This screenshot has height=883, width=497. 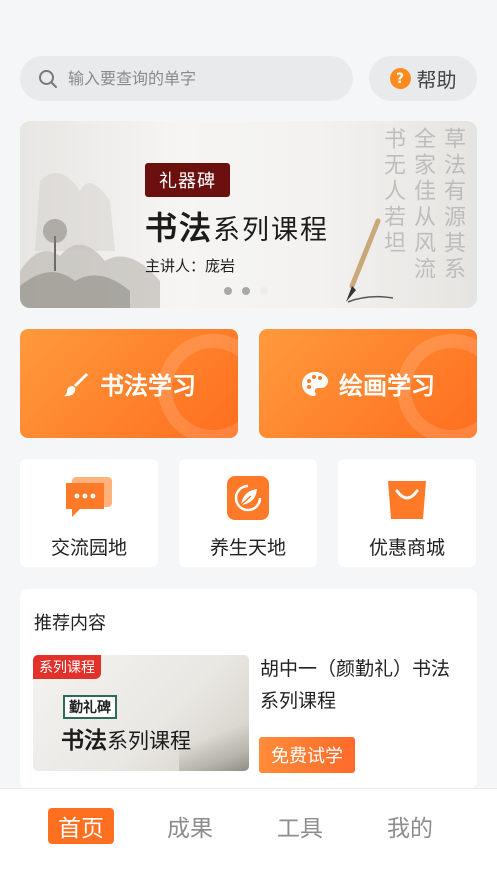 I want to click on tile-community-label: 交流园地, so click(x=88, y=548).